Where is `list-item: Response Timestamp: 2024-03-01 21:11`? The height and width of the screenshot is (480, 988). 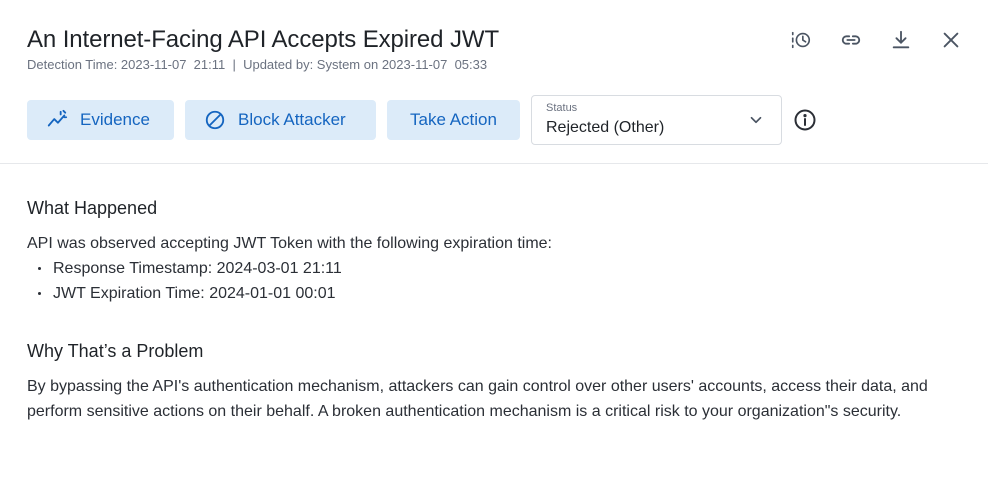 list-item: Response Timestamp: 2024-03-01 21:11 is located at coordinates (289, 268).